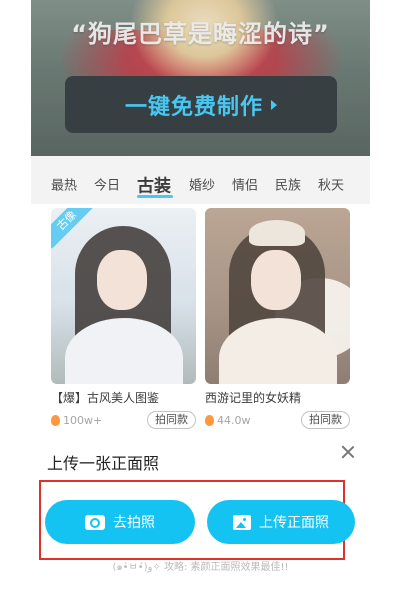  Describe the element at coordinates (348, 452) in the screenshot. I see `close-icon` at that location.